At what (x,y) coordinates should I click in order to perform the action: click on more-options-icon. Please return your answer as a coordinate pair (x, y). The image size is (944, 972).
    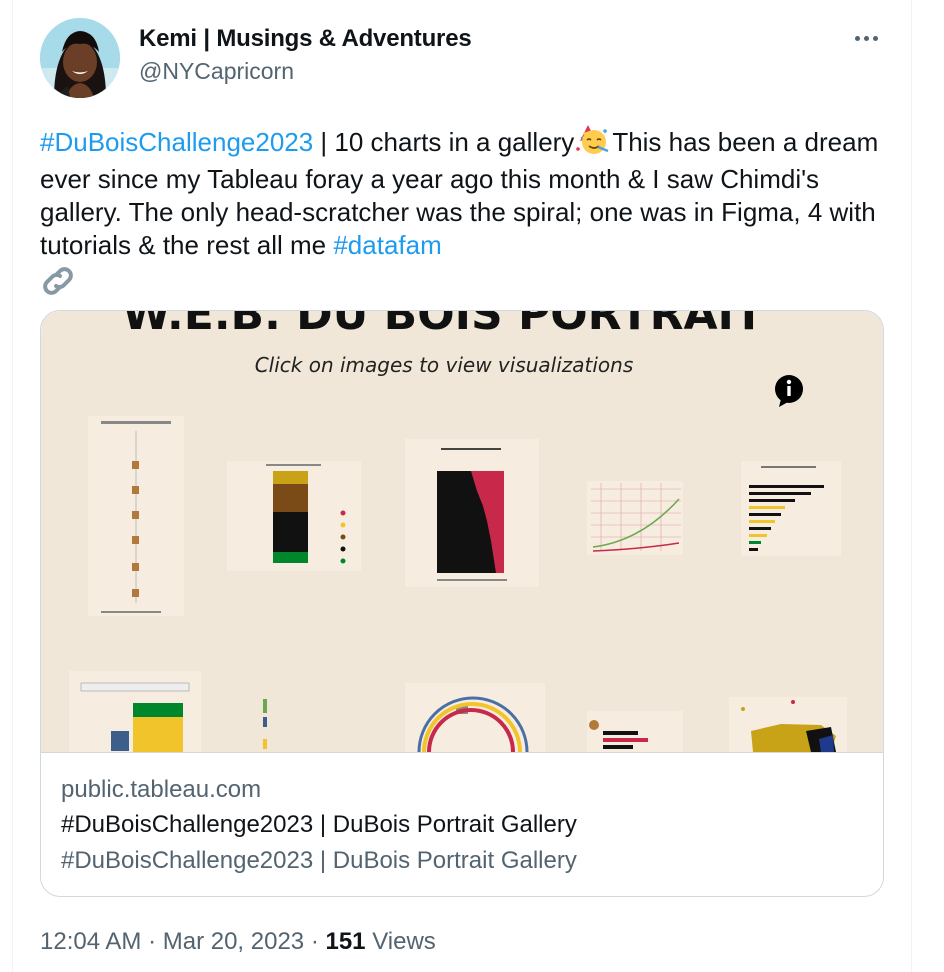
    Looking at the image, I should click on (868, 39).